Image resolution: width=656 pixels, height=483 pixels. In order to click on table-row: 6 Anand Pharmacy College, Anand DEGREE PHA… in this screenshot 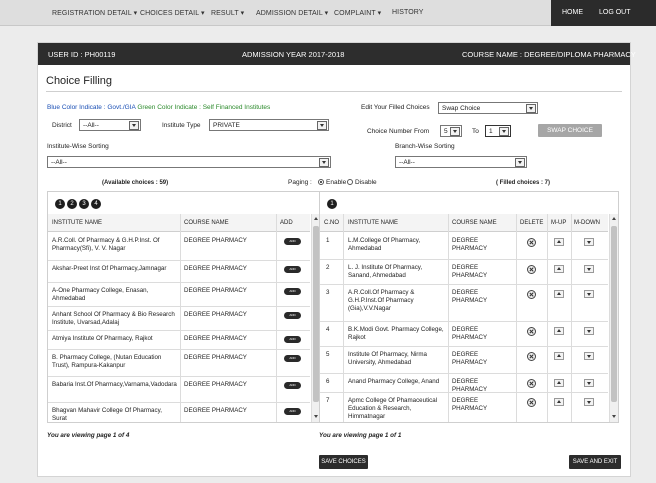, I will do `click(464, 383)`.